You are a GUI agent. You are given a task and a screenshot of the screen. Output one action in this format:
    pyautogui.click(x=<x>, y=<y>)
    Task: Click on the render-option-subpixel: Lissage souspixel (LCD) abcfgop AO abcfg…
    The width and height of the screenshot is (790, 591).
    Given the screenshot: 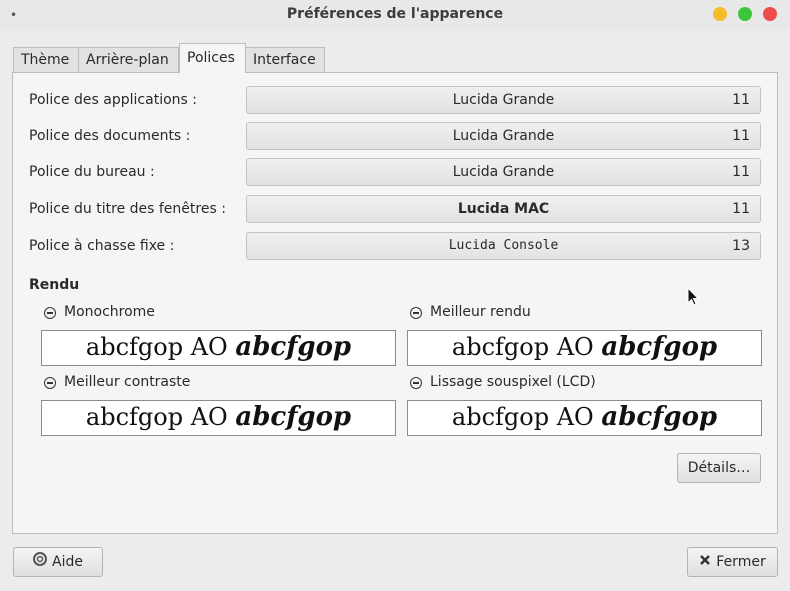 What is the action you would take?
    pyautogui.click(x=584, y=405)
    